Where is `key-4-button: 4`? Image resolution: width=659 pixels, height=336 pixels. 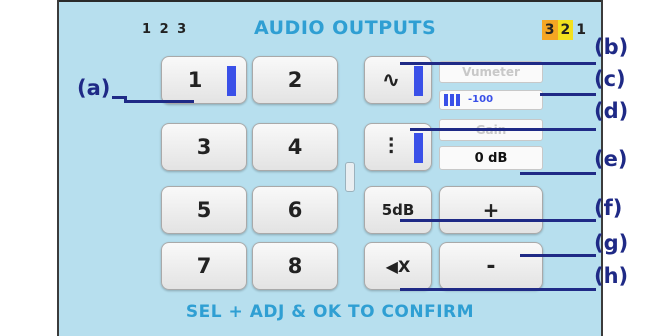 key-4-button: 4 is located at coordinates (295, 147).